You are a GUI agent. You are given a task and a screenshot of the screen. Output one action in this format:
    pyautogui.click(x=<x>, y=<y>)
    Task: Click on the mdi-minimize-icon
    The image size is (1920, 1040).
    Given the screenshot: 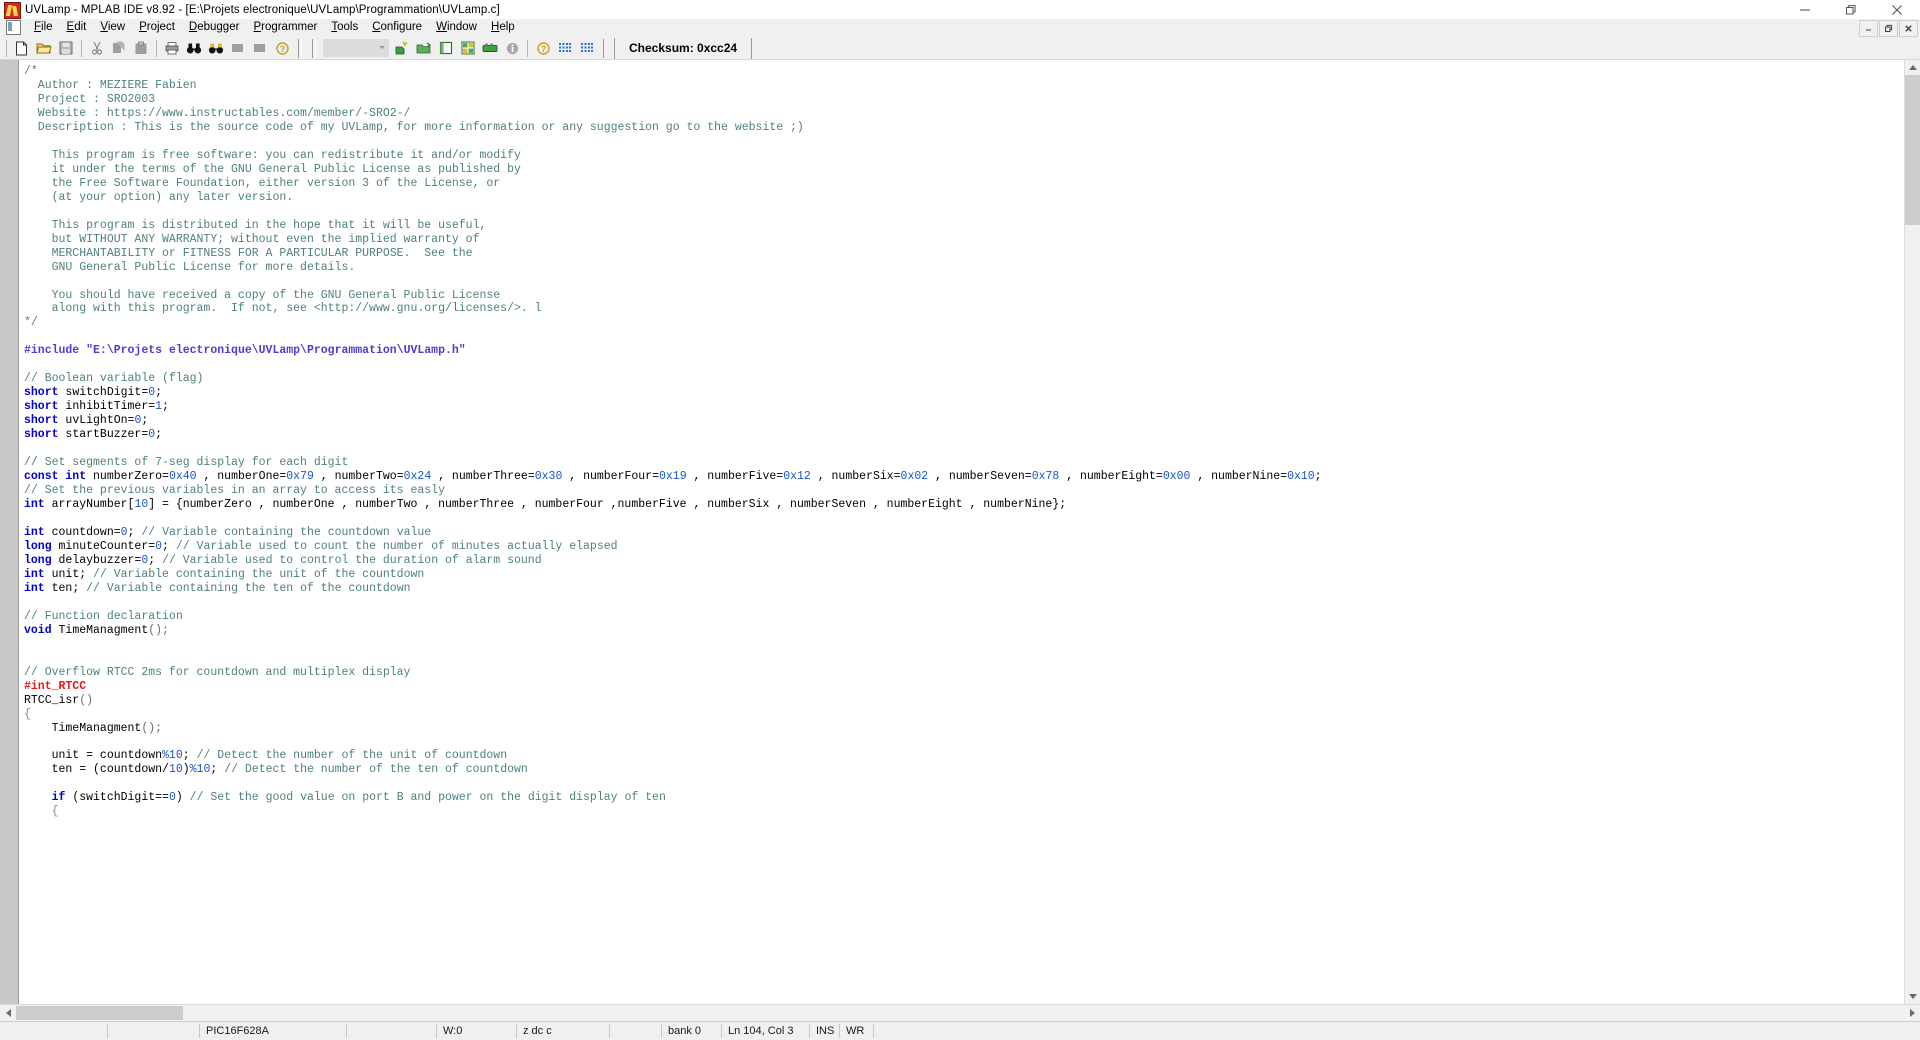 What is the action you would take?
    pyautogui.click(x=1868, y=28)
    